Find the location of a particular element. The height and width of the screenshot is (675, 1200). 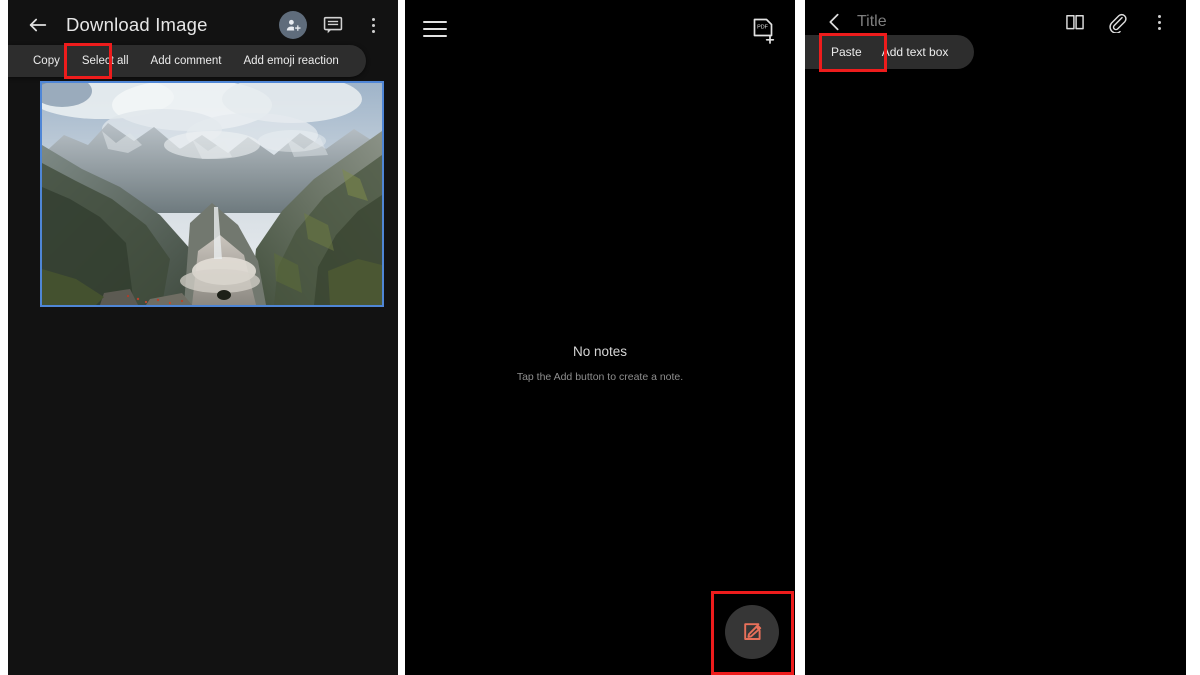

import-pdf-icon: PDF is located at coordinates (764, 31).